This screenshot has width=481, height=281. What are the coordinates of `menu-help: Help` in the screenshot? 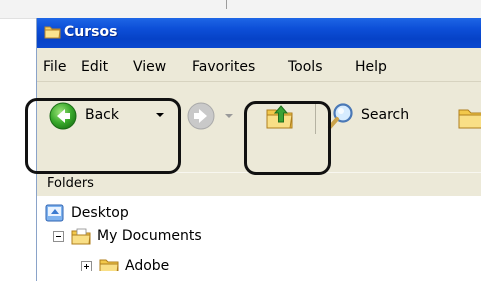 It's located at (371, 67).